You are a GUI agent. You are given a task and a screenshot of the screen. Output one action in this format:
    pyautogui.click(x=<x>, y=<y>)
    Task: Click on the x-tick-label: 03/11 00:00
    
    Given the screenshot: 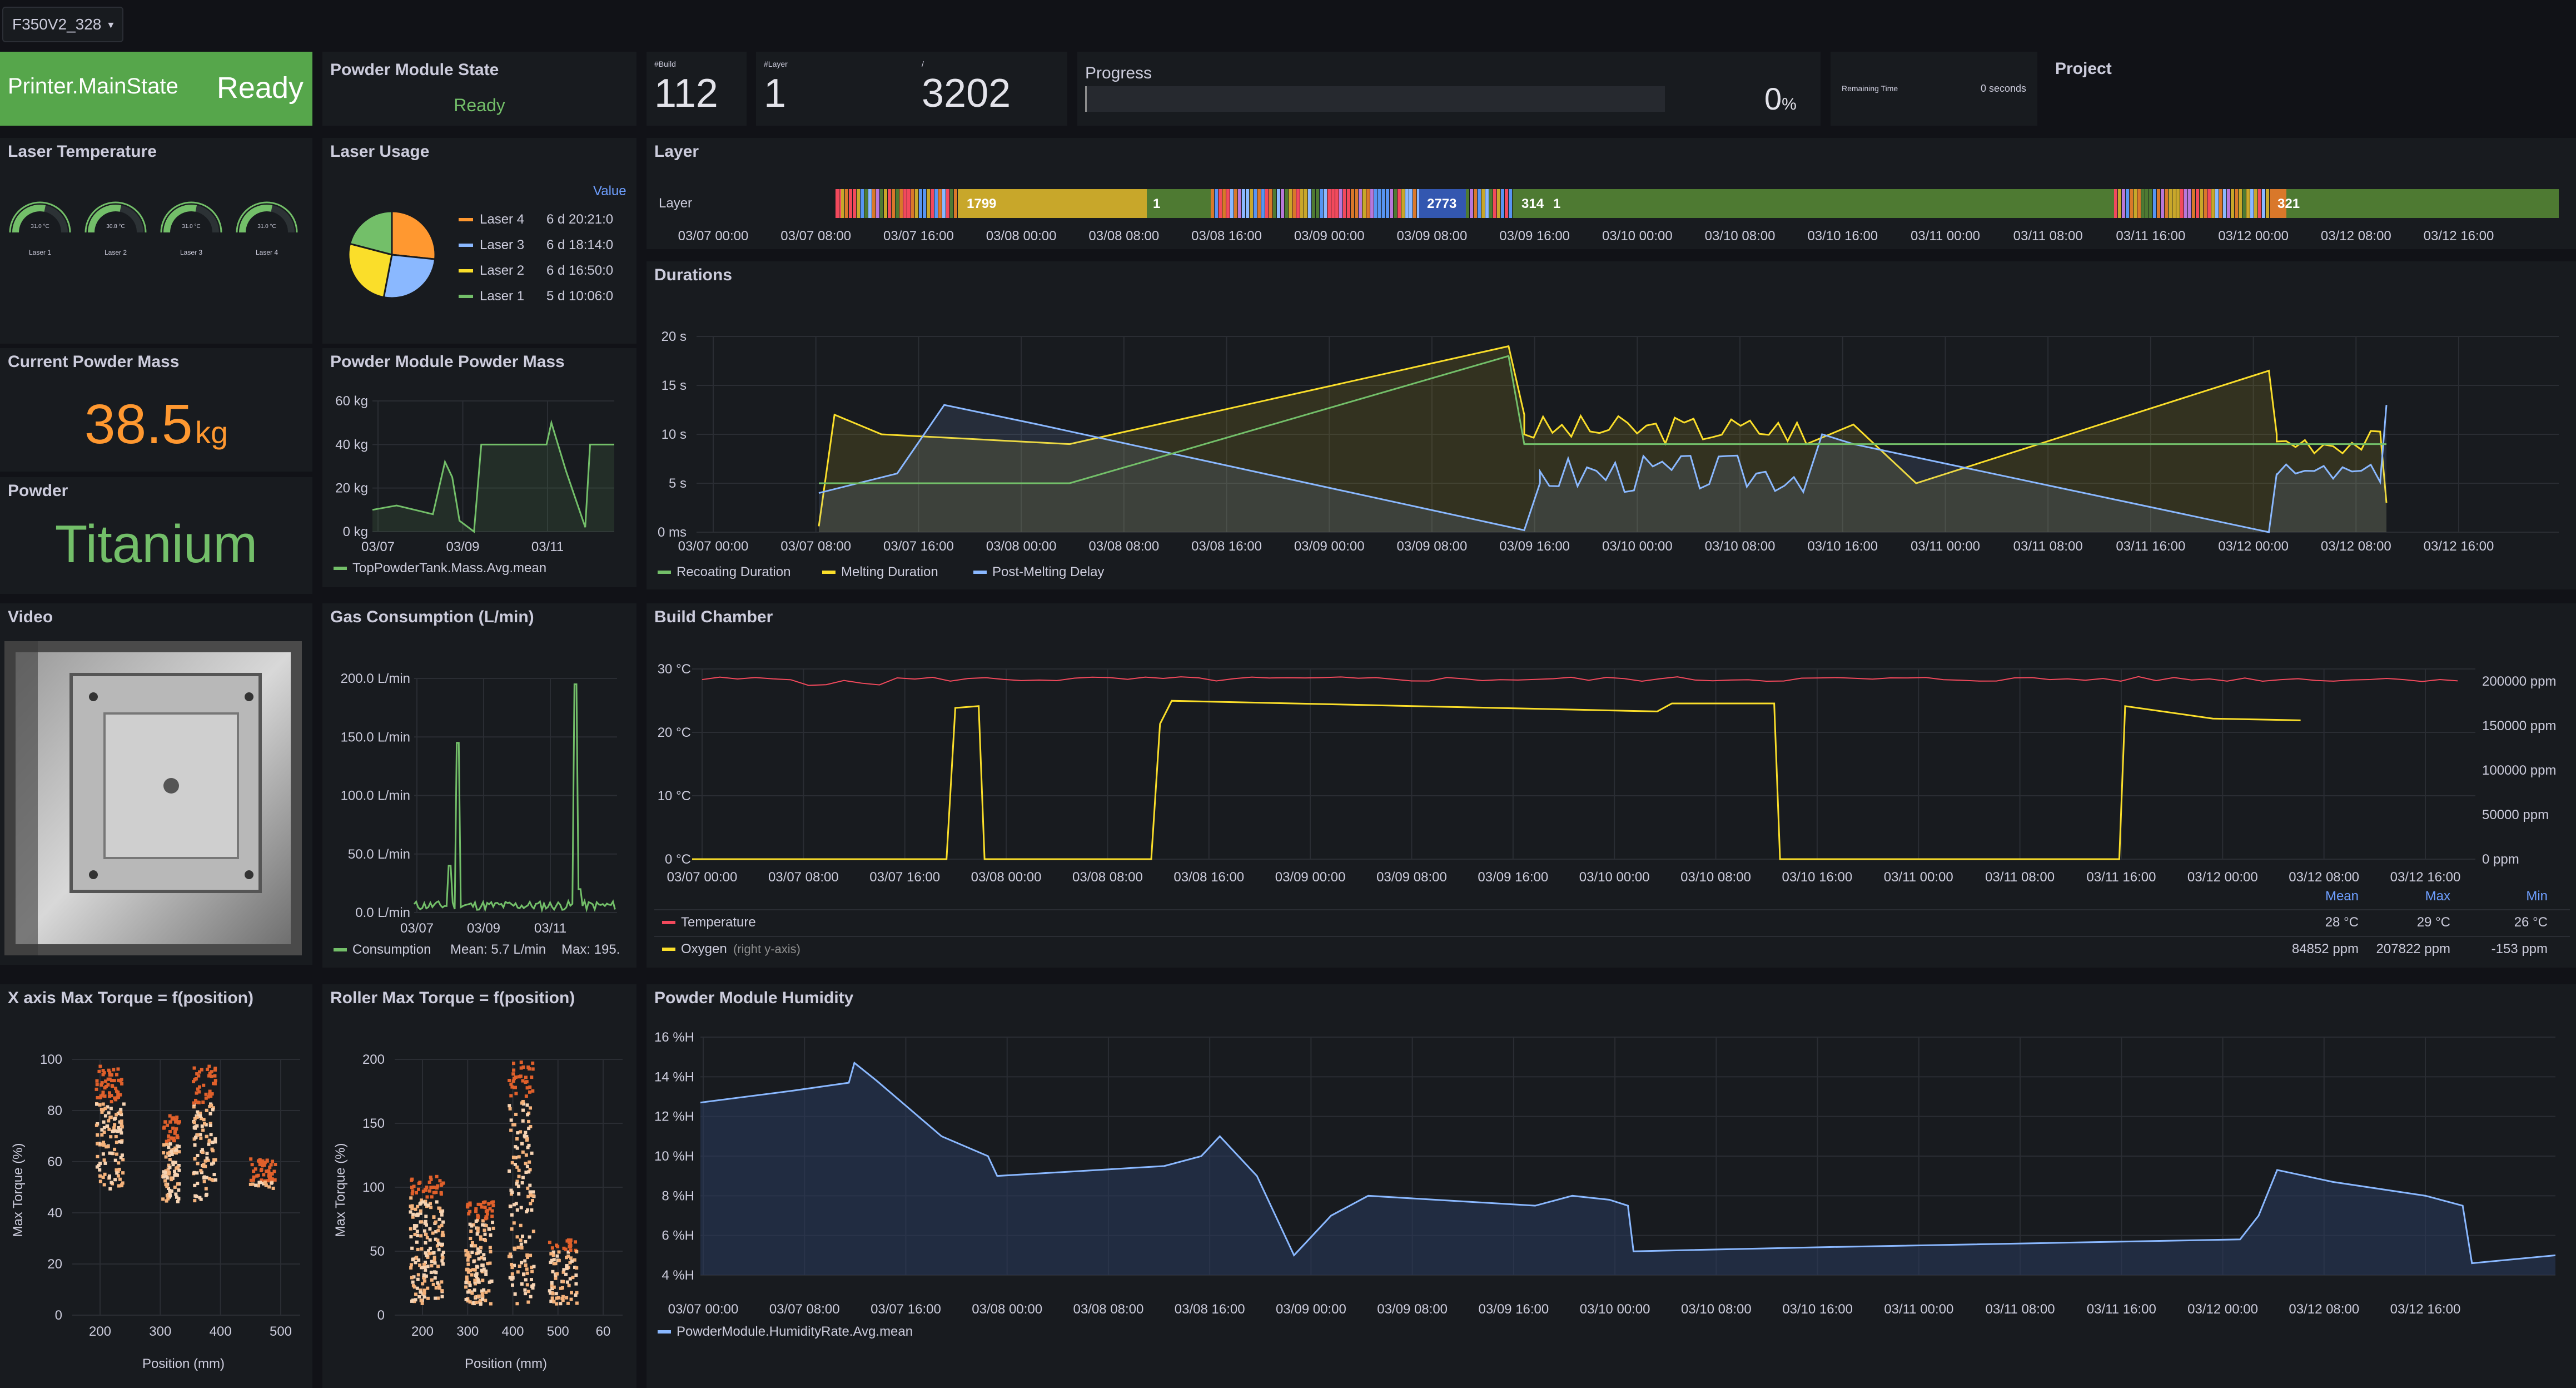 What is the action you would take?
    pyautogui.click(x=1945, y=546)
    